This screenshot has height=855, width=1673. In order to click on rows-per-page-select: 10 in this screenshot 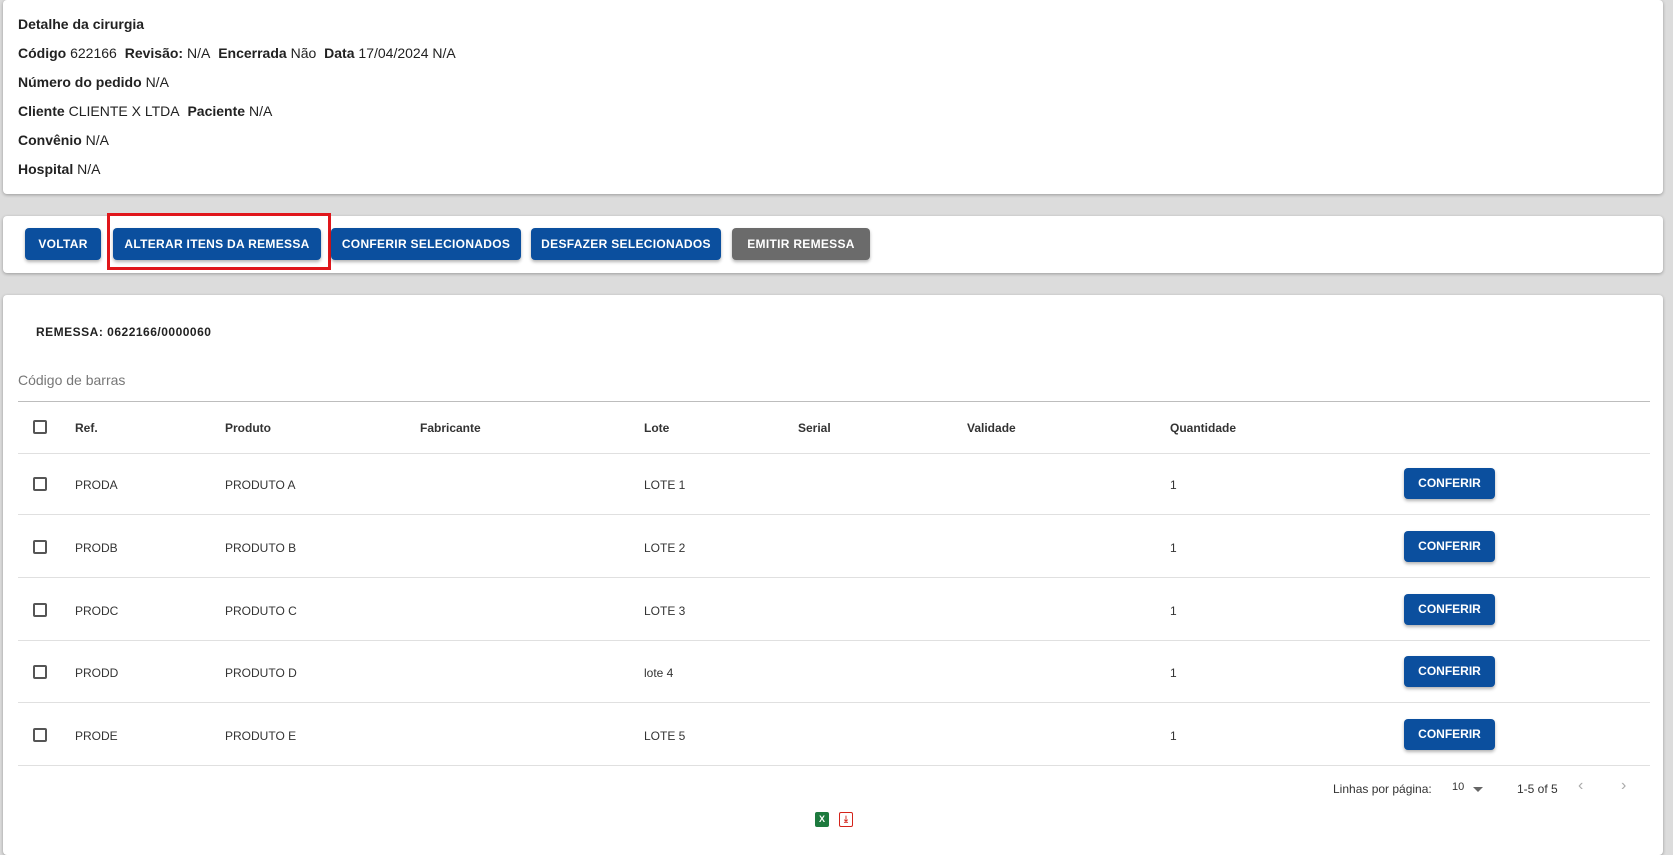, I will do `click(1458, 787)`.